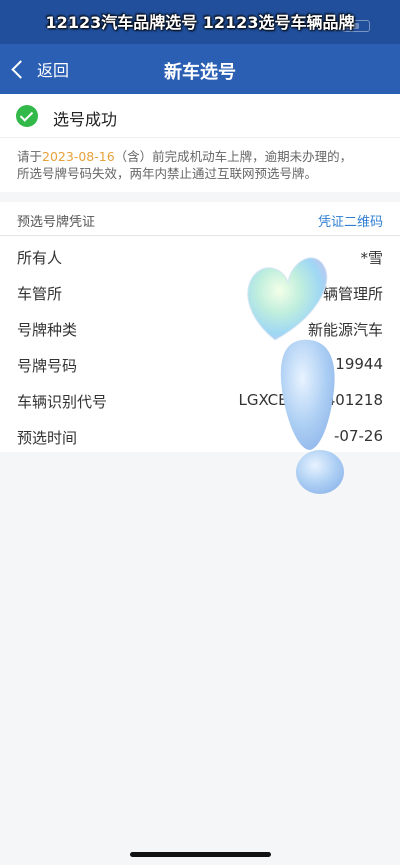 Image resolution: width=400 pixels, height=865 pixels. What do you see at coordinates (62, 402) in the screenshot?
I see `info-label: 车辆识别代号` at bounding box center [62, 402].